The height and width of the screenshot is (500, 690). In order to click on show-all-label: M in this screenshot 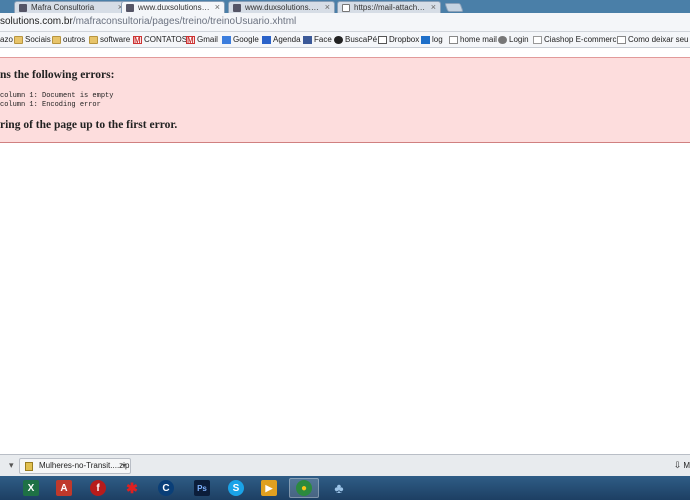, I will do `click(686, 465)`.